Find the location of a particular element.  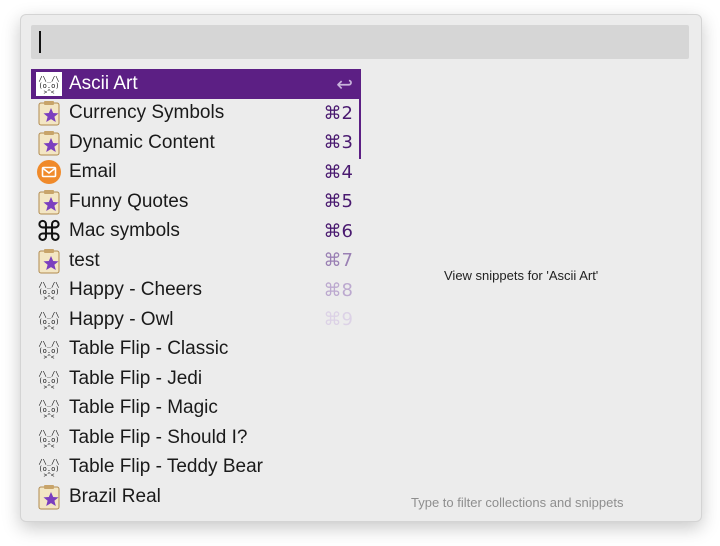

shortcut-label: ⌘5 is located at coordinates (338, 202).